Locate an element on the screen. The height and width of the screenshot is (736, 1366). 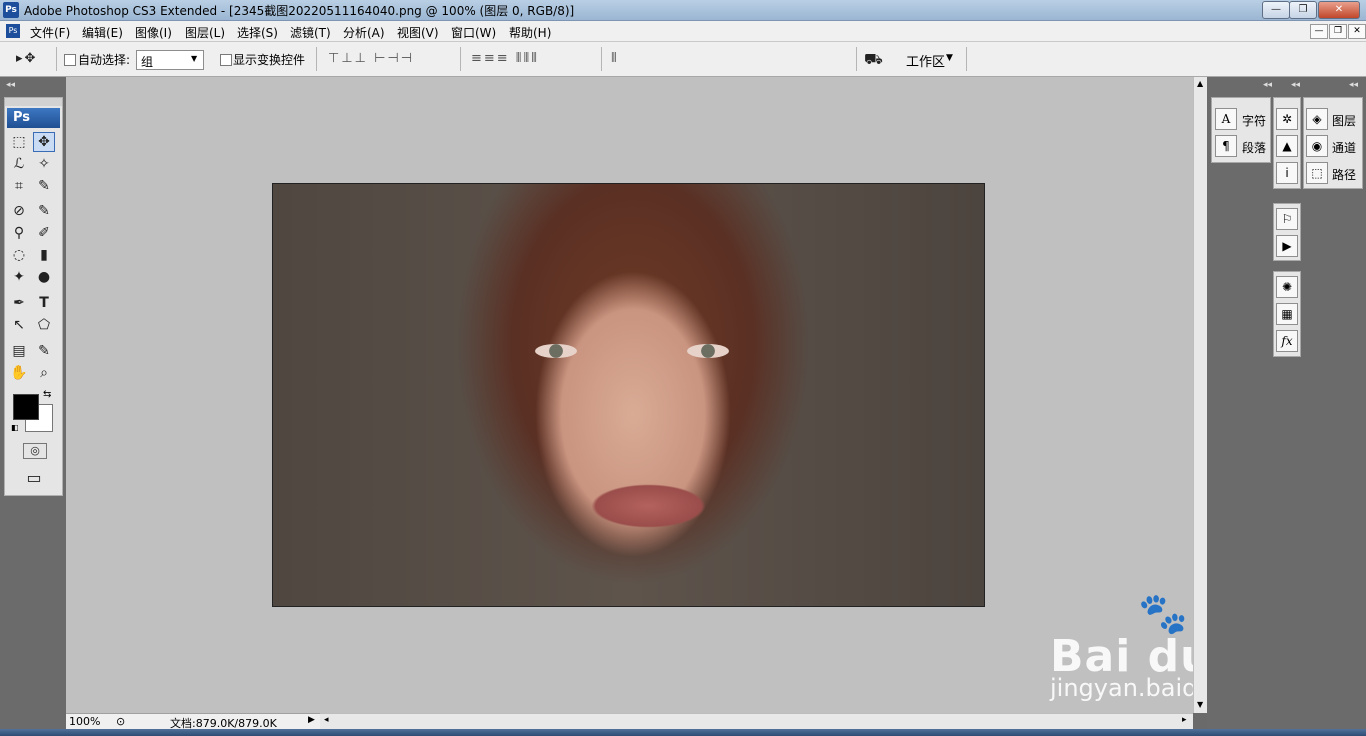
info-icon: ⅰ is located at coordinates (1287, 173).